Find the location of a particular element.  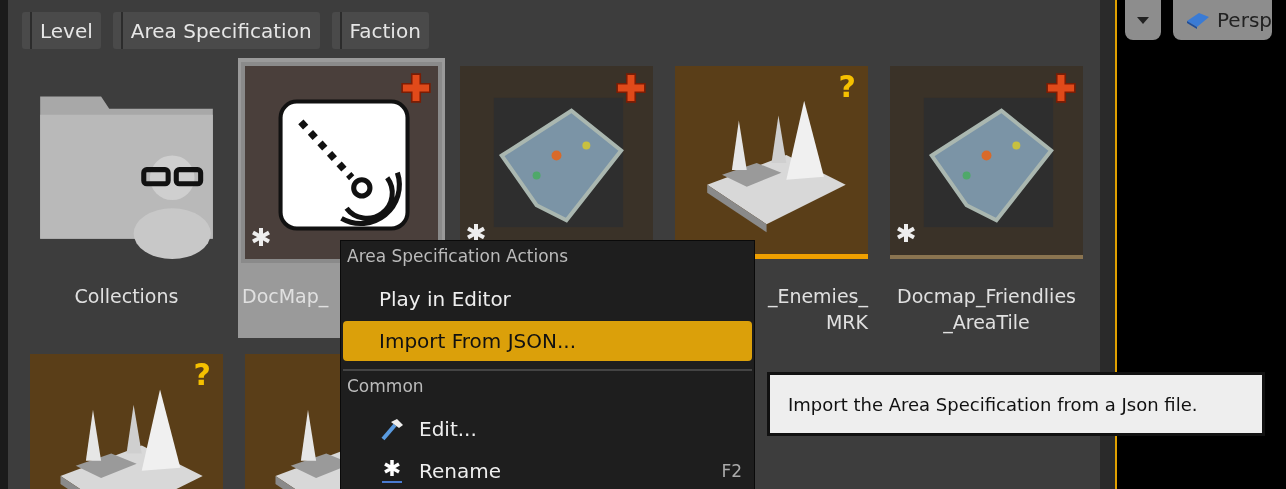

menu-section-heading: Common is located at coordinates (385, 386).